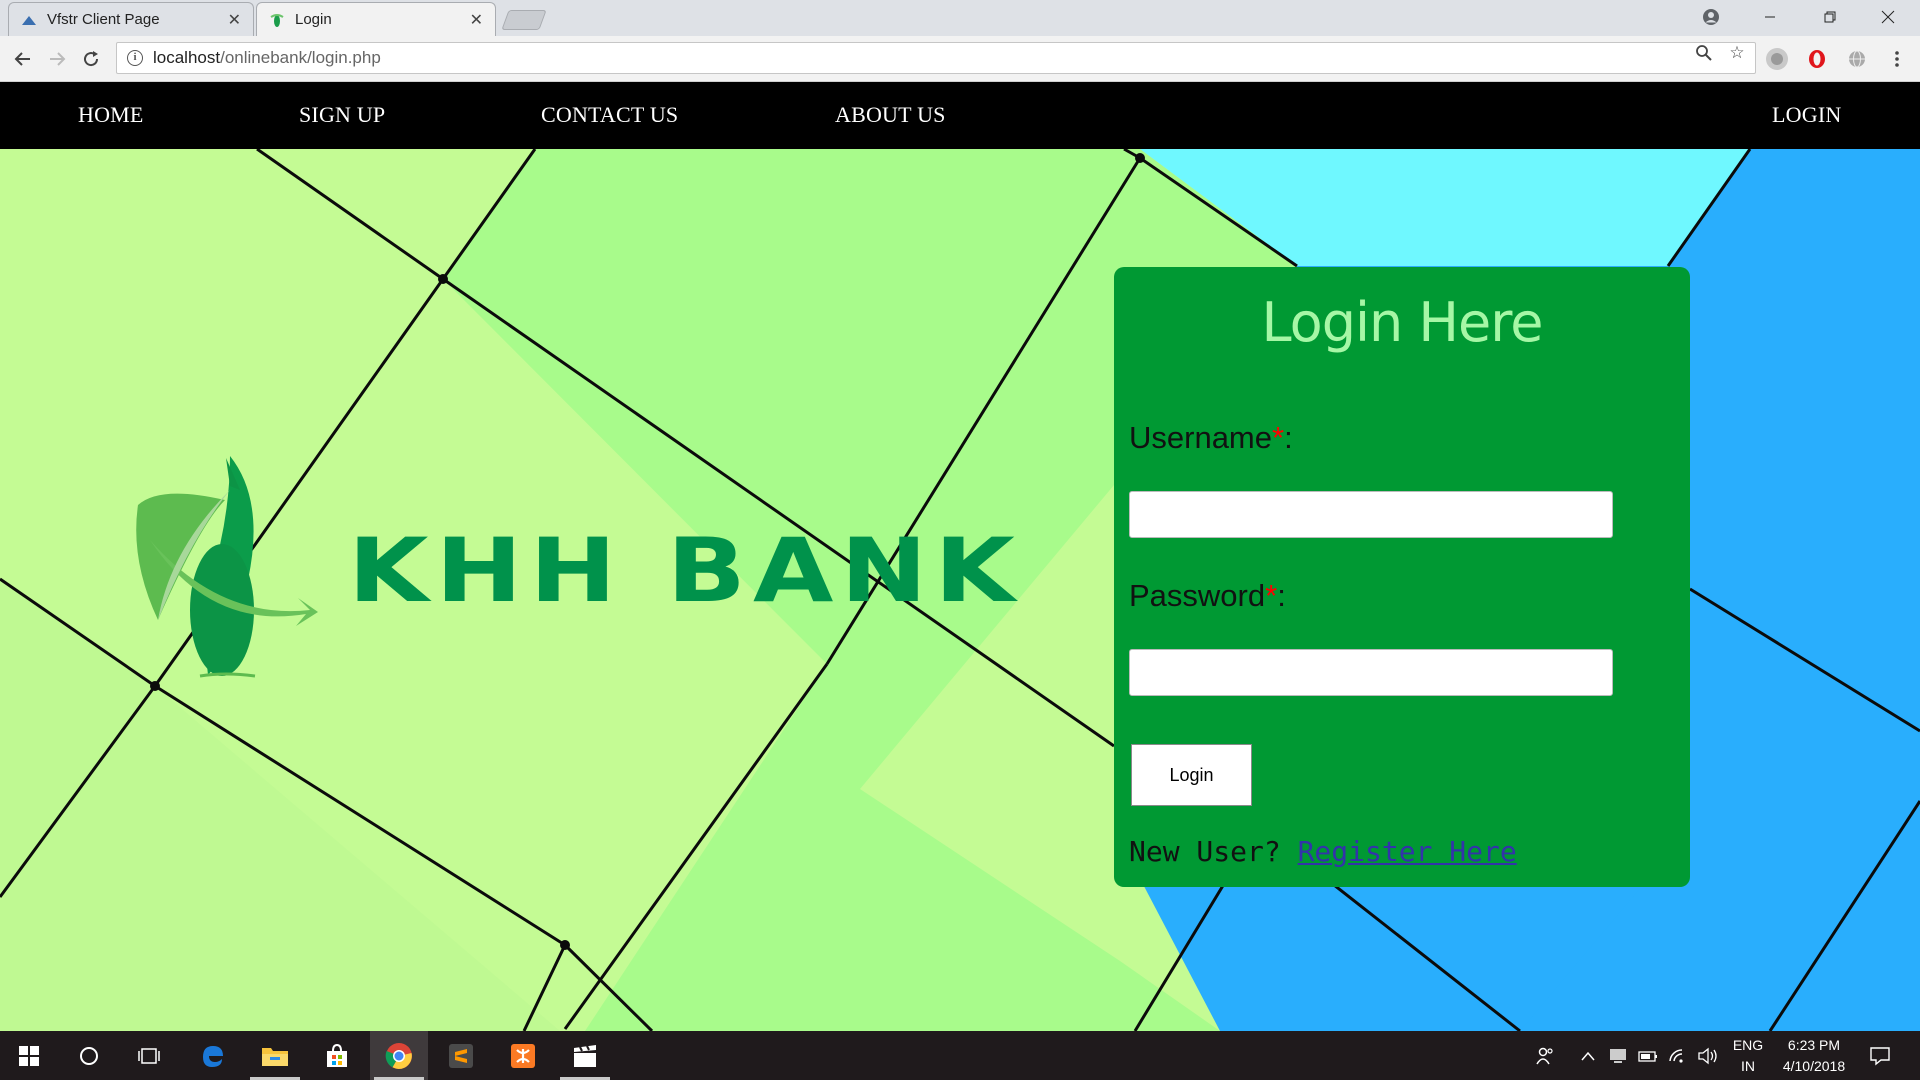 Image resolution: width=1920 pixels, height=1080 pixels. What do you see at coordinates (1737, 53) in the screenshot?
I see `bookmark-star-icon: ☆` at bounding box center [1737, 53].